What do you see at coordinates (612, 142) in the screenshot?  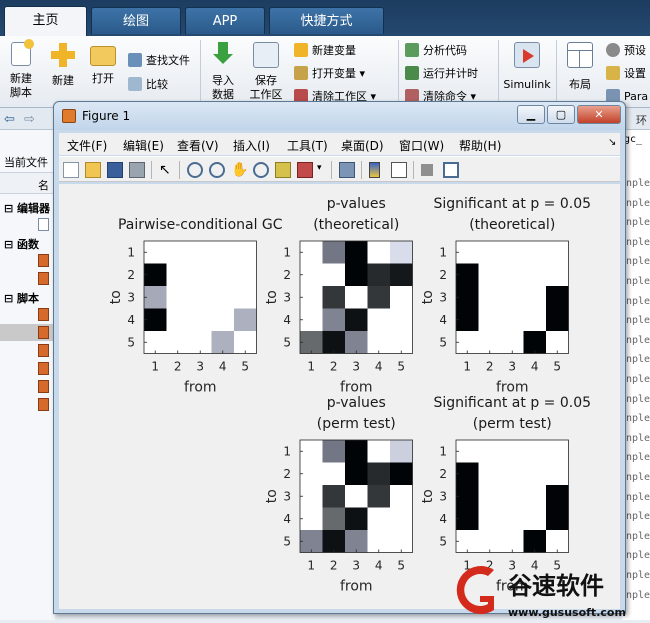 I see `dock-arrow-icon: ↘` at bounding box center [612, 142].